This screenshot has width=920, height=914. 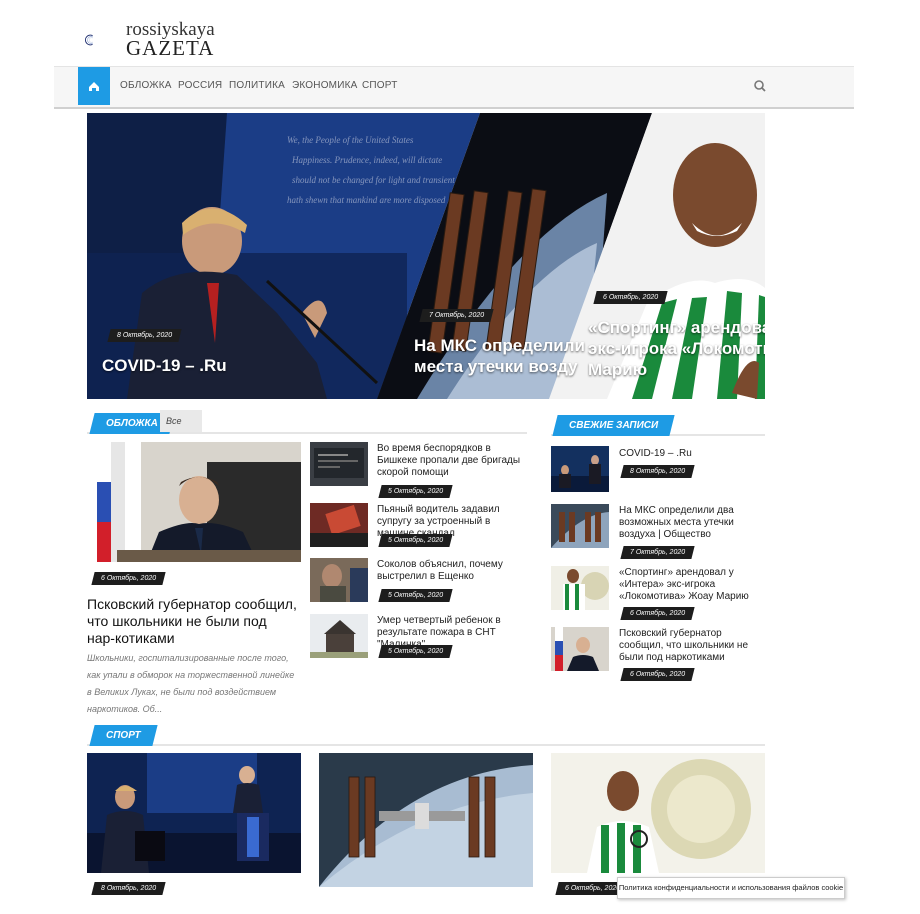 What do you see at coordinates (350, 140) in the screenshot?
I see `svg-text:We, the People of the United S: We, the People of the United States` at bounding box center [350, 140].